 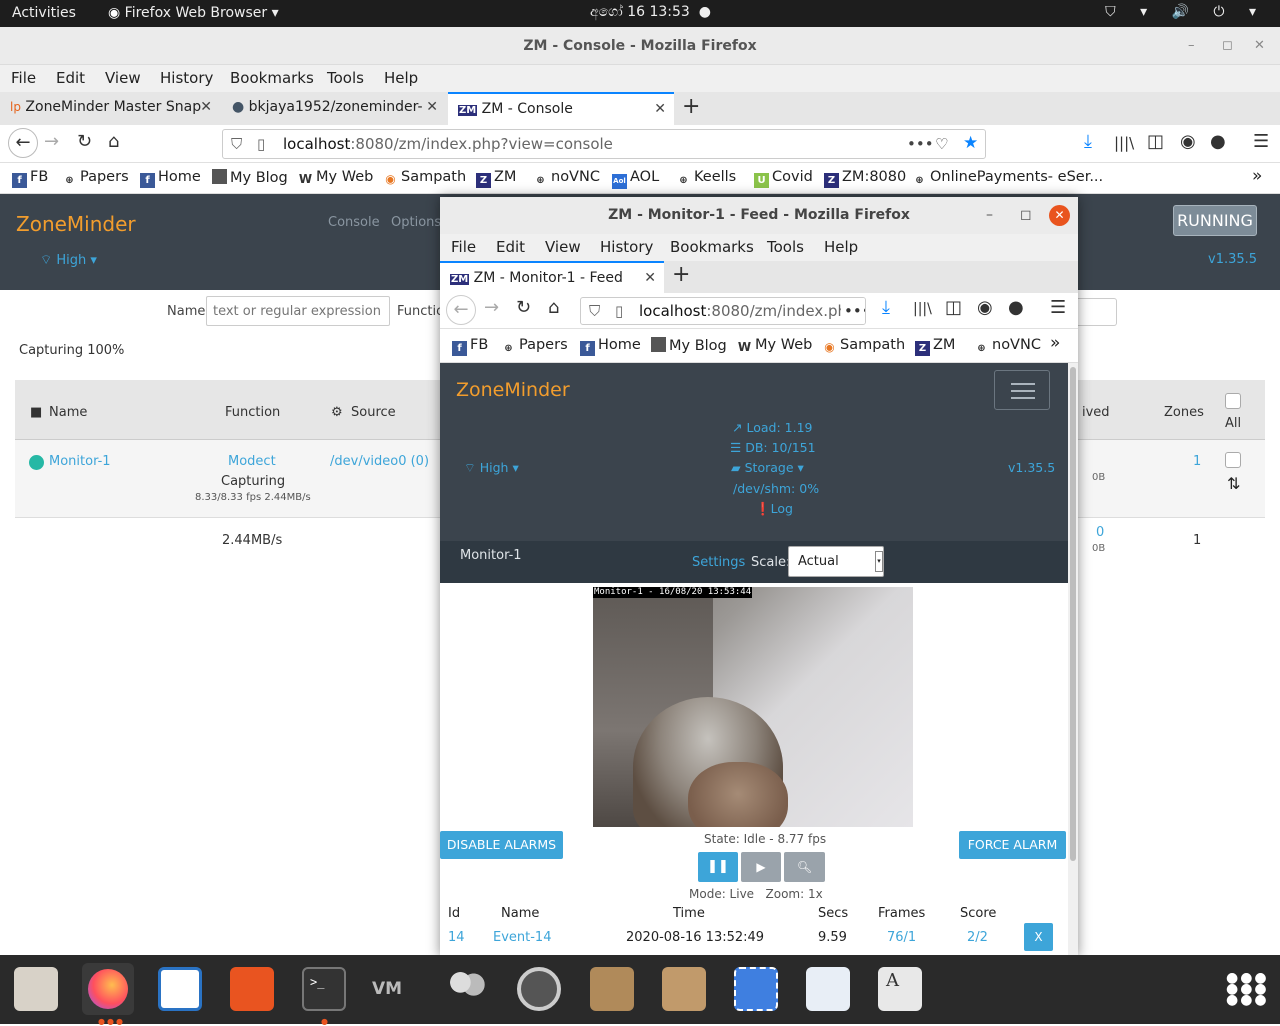 What do you see at coordinates (684, 989) in the screenshot?
I see `archive-manager-icon` at bounding box center [684, 989].